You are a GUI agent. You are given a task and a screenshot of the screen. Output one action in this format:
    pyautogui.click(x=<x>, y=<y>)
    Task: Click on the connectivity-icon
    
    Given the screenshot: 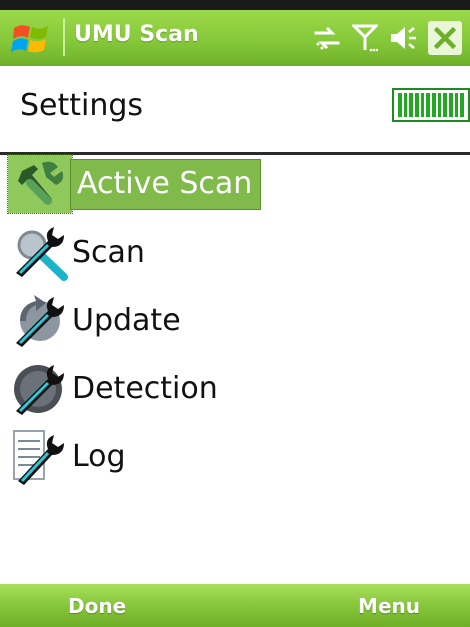 What is the action you would take?
    pyautogui.click(x=327, y=38)
    